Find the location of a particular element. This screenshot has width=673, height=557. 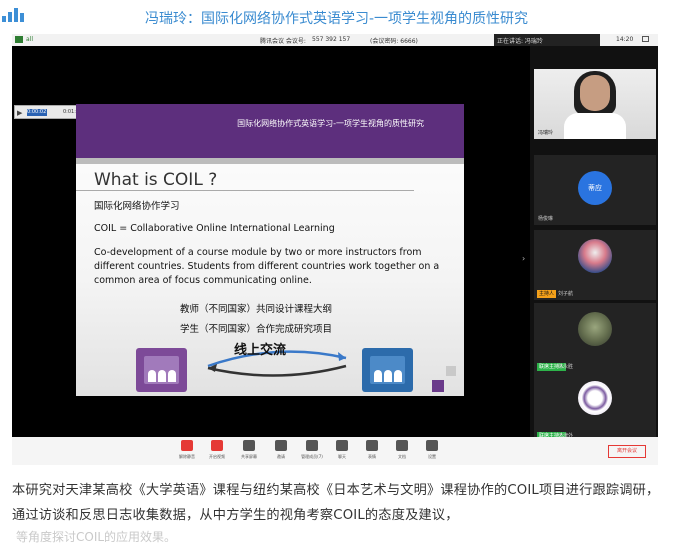

participant-name: 刘子航 is located at coordinates (566, 294).